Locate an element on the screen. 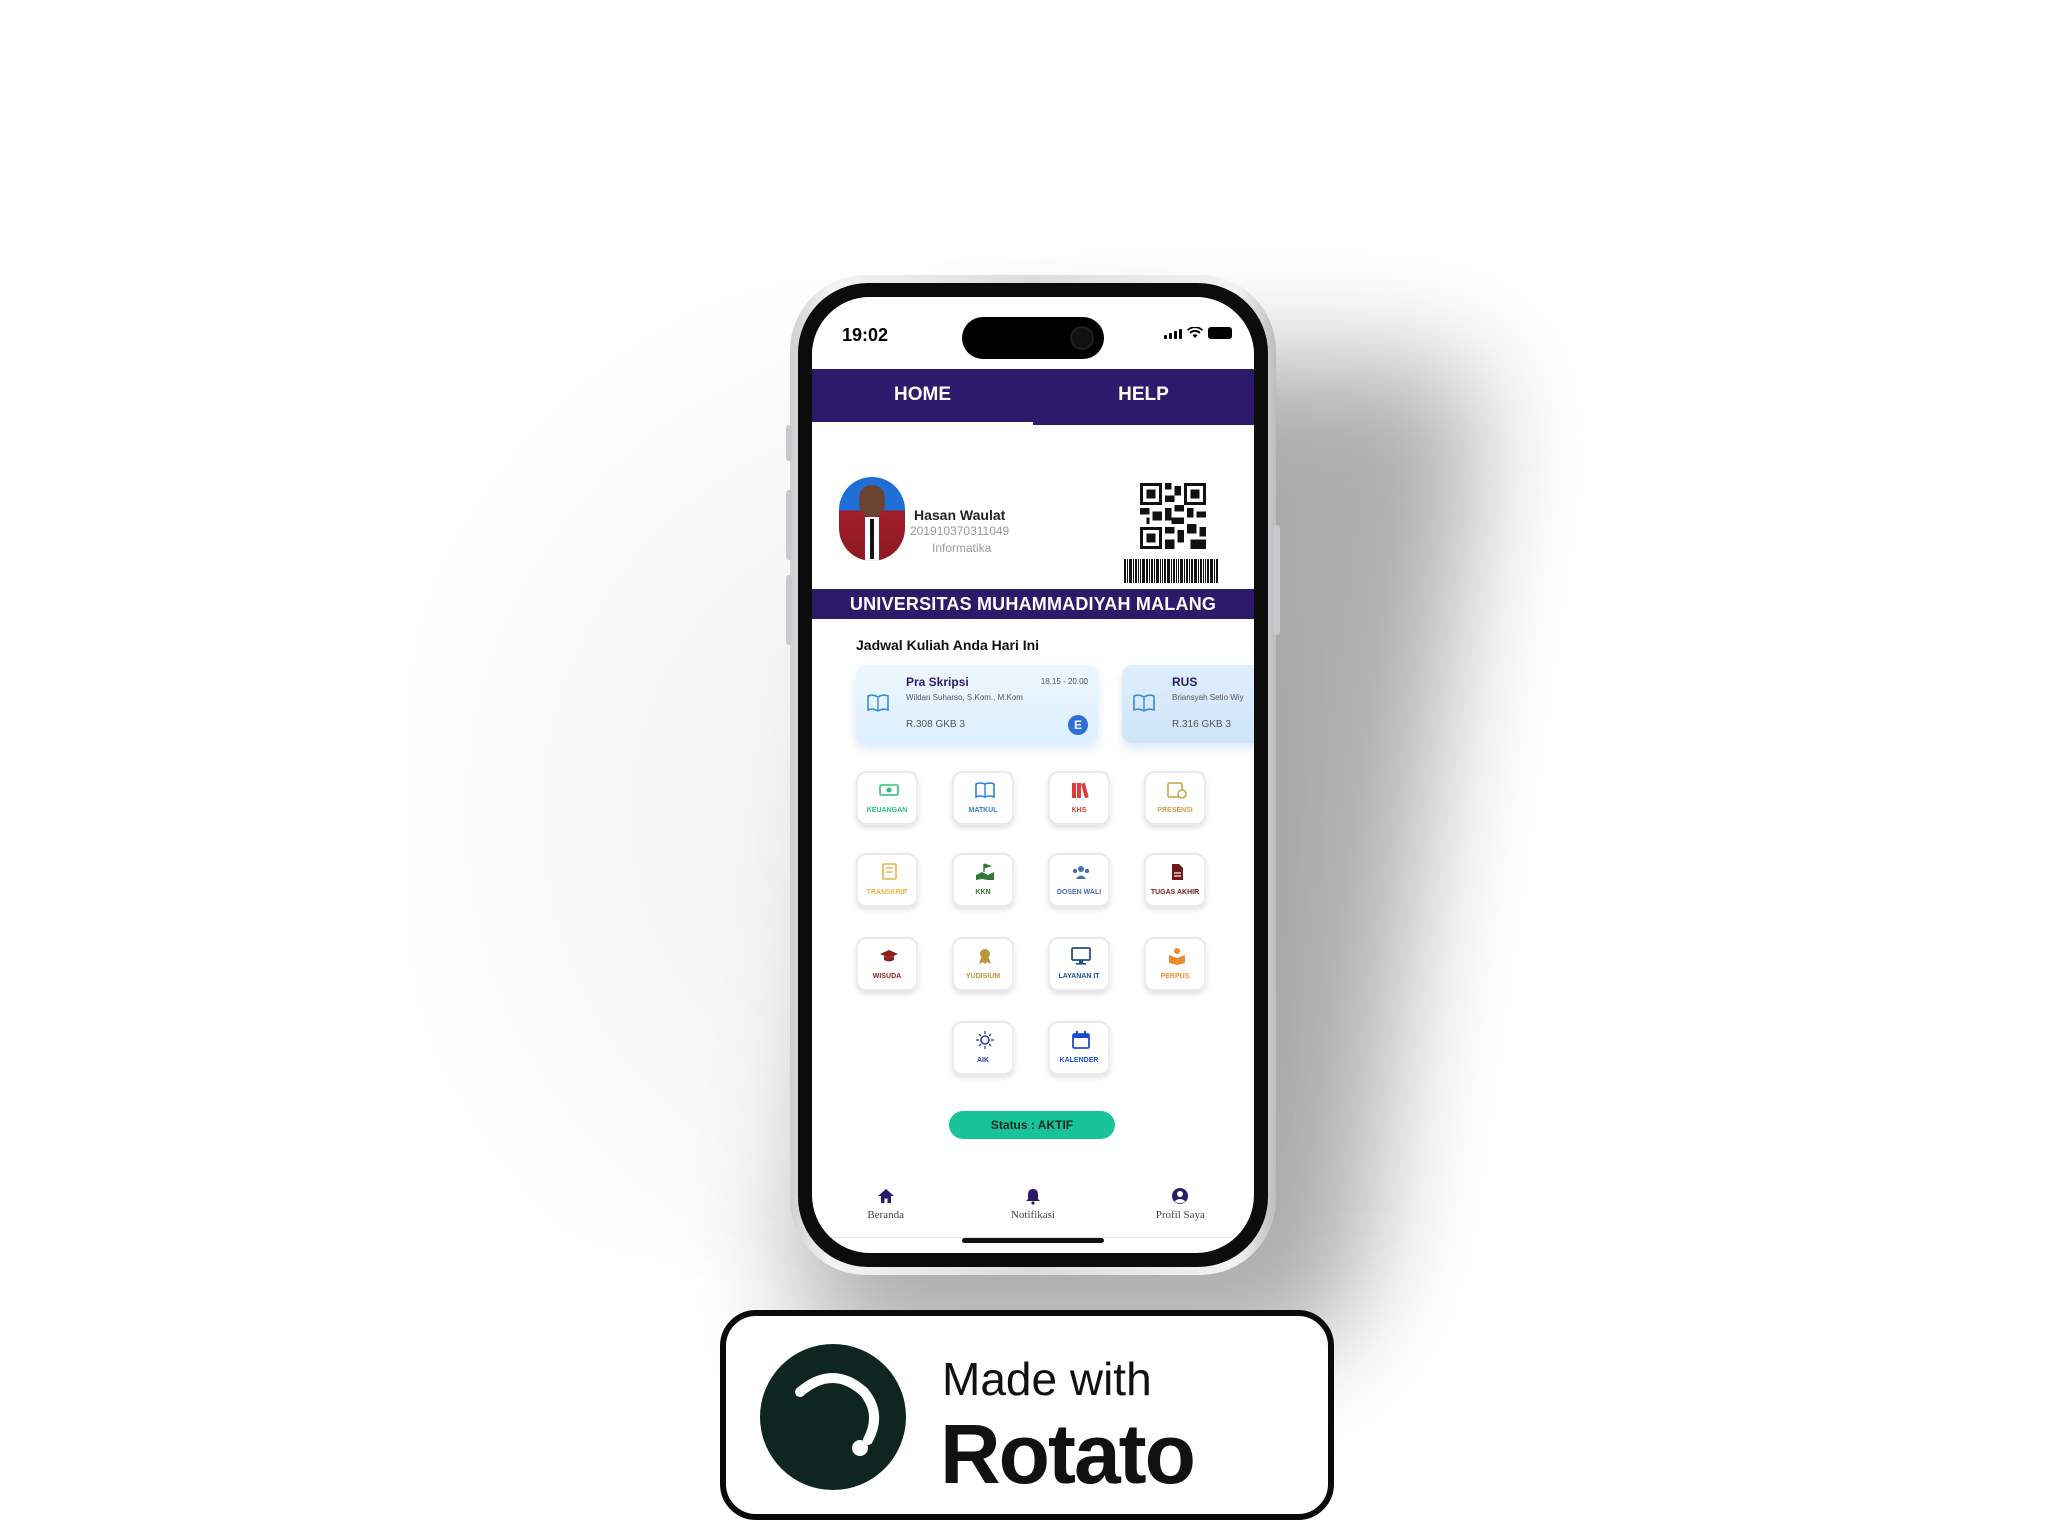 The image size is (2048, 1536). profile-nim: 201910370311049 is located at coordinates (960, 531).